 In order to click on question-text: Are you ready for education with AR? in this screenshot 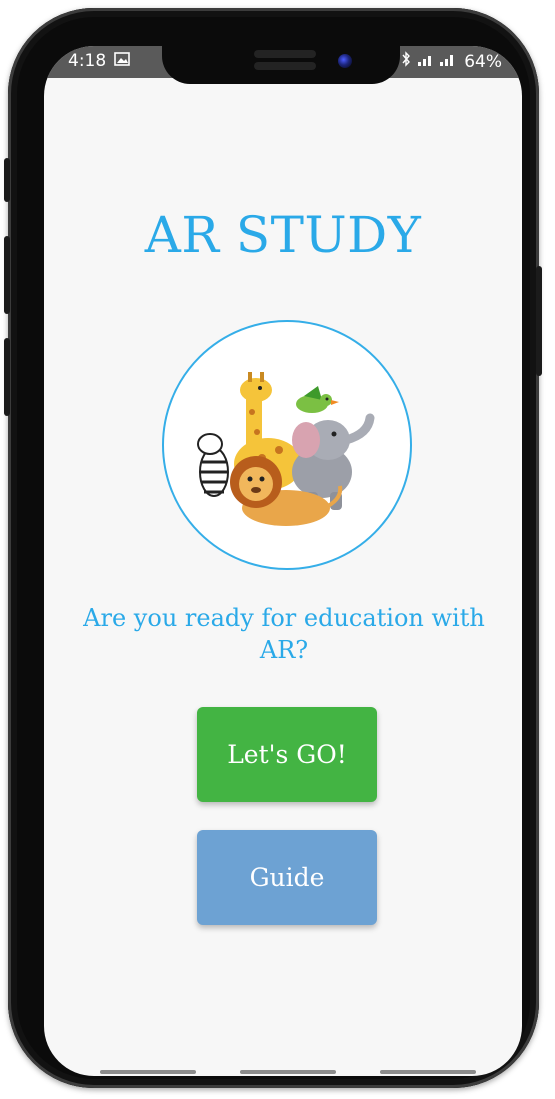, I will do `click(284, 634)`.